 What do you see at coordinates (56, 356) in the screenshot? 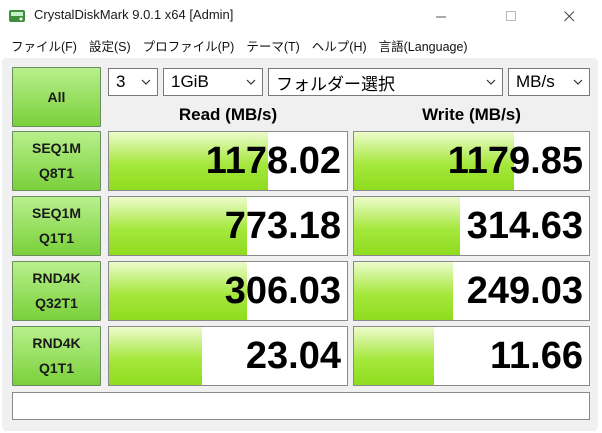
I see `test-button-rnd4k-q1t1: RND4K Q1T1` at bounding box center [56, 356].